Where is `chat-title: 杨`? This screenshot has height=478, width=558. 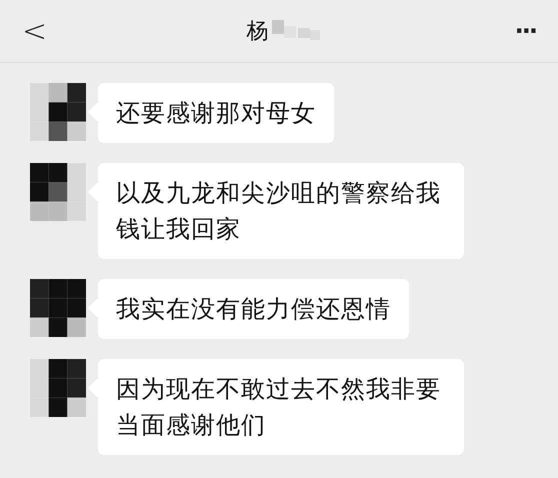
chat-title: 杨 is located at coordinates (257, 32).